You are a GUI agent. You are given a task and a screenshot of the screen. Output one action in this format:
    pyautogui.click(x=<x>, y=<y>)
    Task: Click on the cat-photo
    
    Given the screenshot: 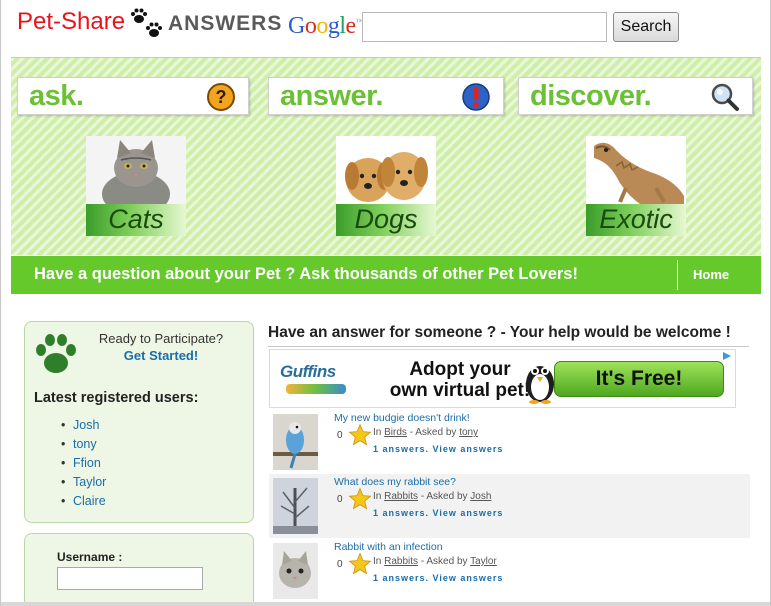 What is the action you would take?
    pyautogui.click(x=136, y=172)
    